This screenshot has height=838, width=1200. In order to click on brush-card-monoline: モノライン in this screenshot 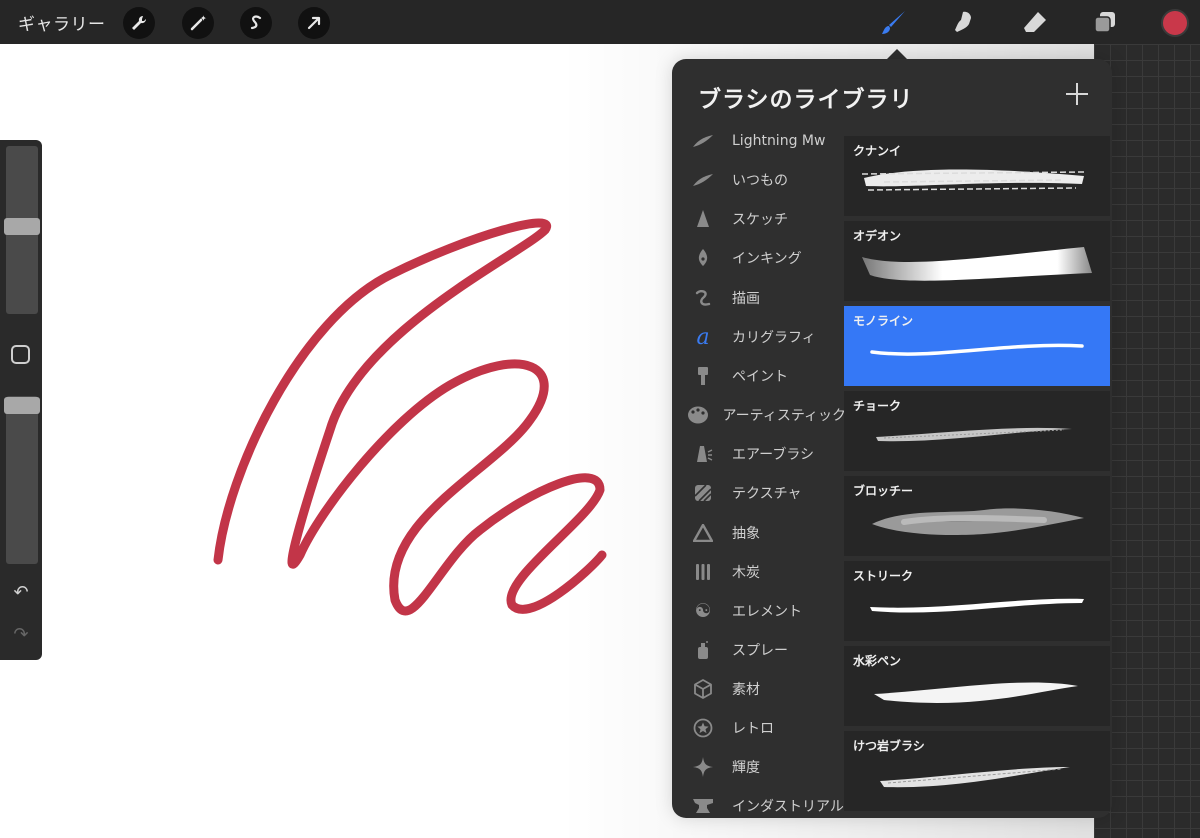, I will do `click(977, 346)`.